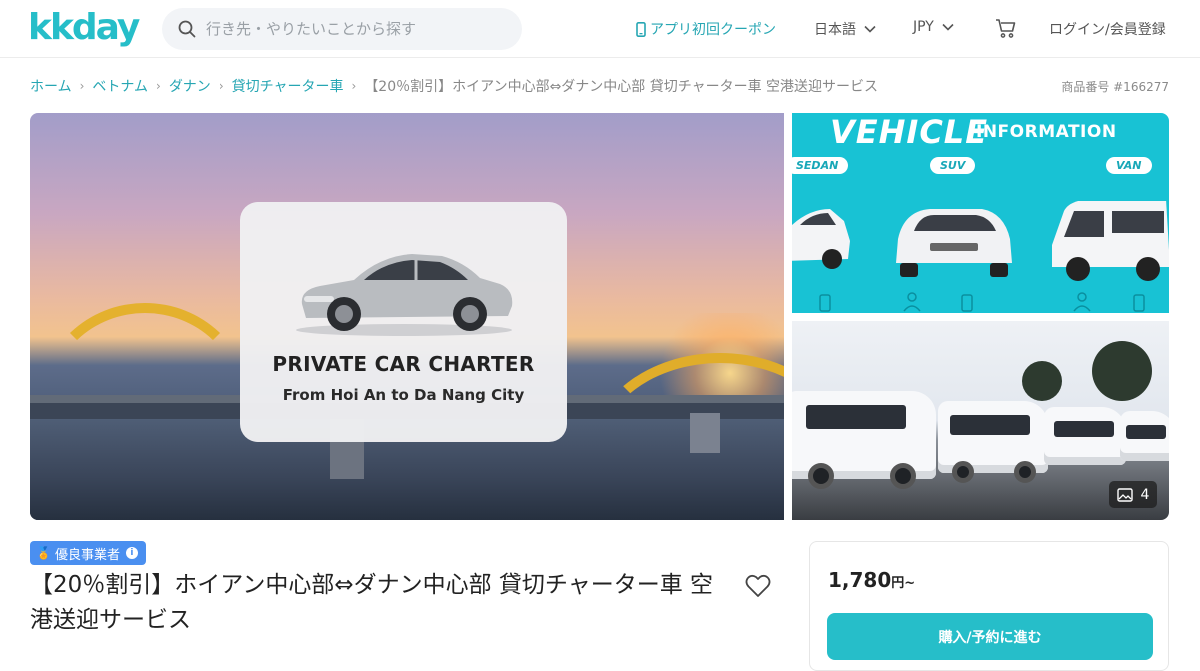 The image size is (1200, 671). I want to click on heart-icon, so click(758, 585).